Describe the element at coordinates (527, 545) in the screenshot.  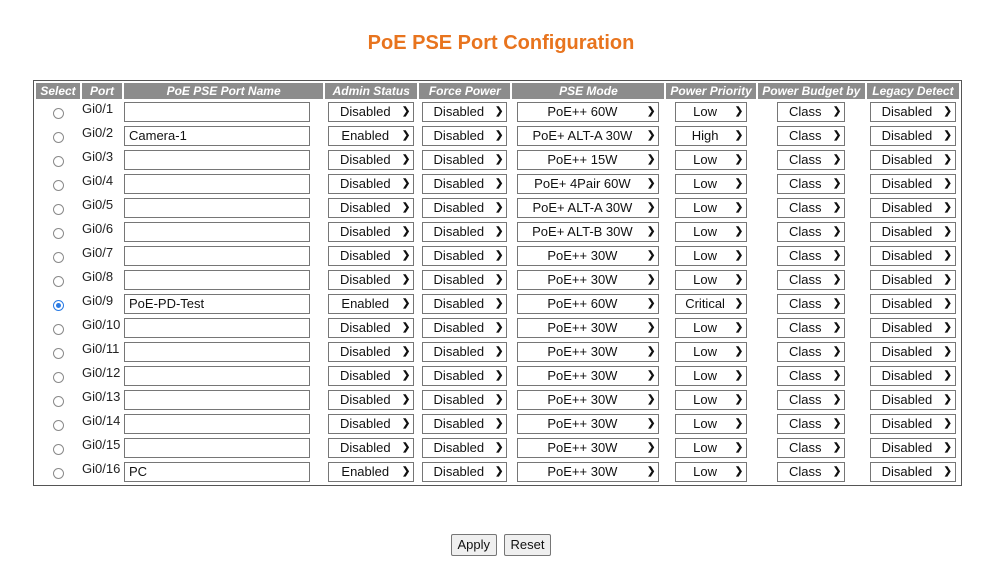
I see `reset-button: Reset` at that location.